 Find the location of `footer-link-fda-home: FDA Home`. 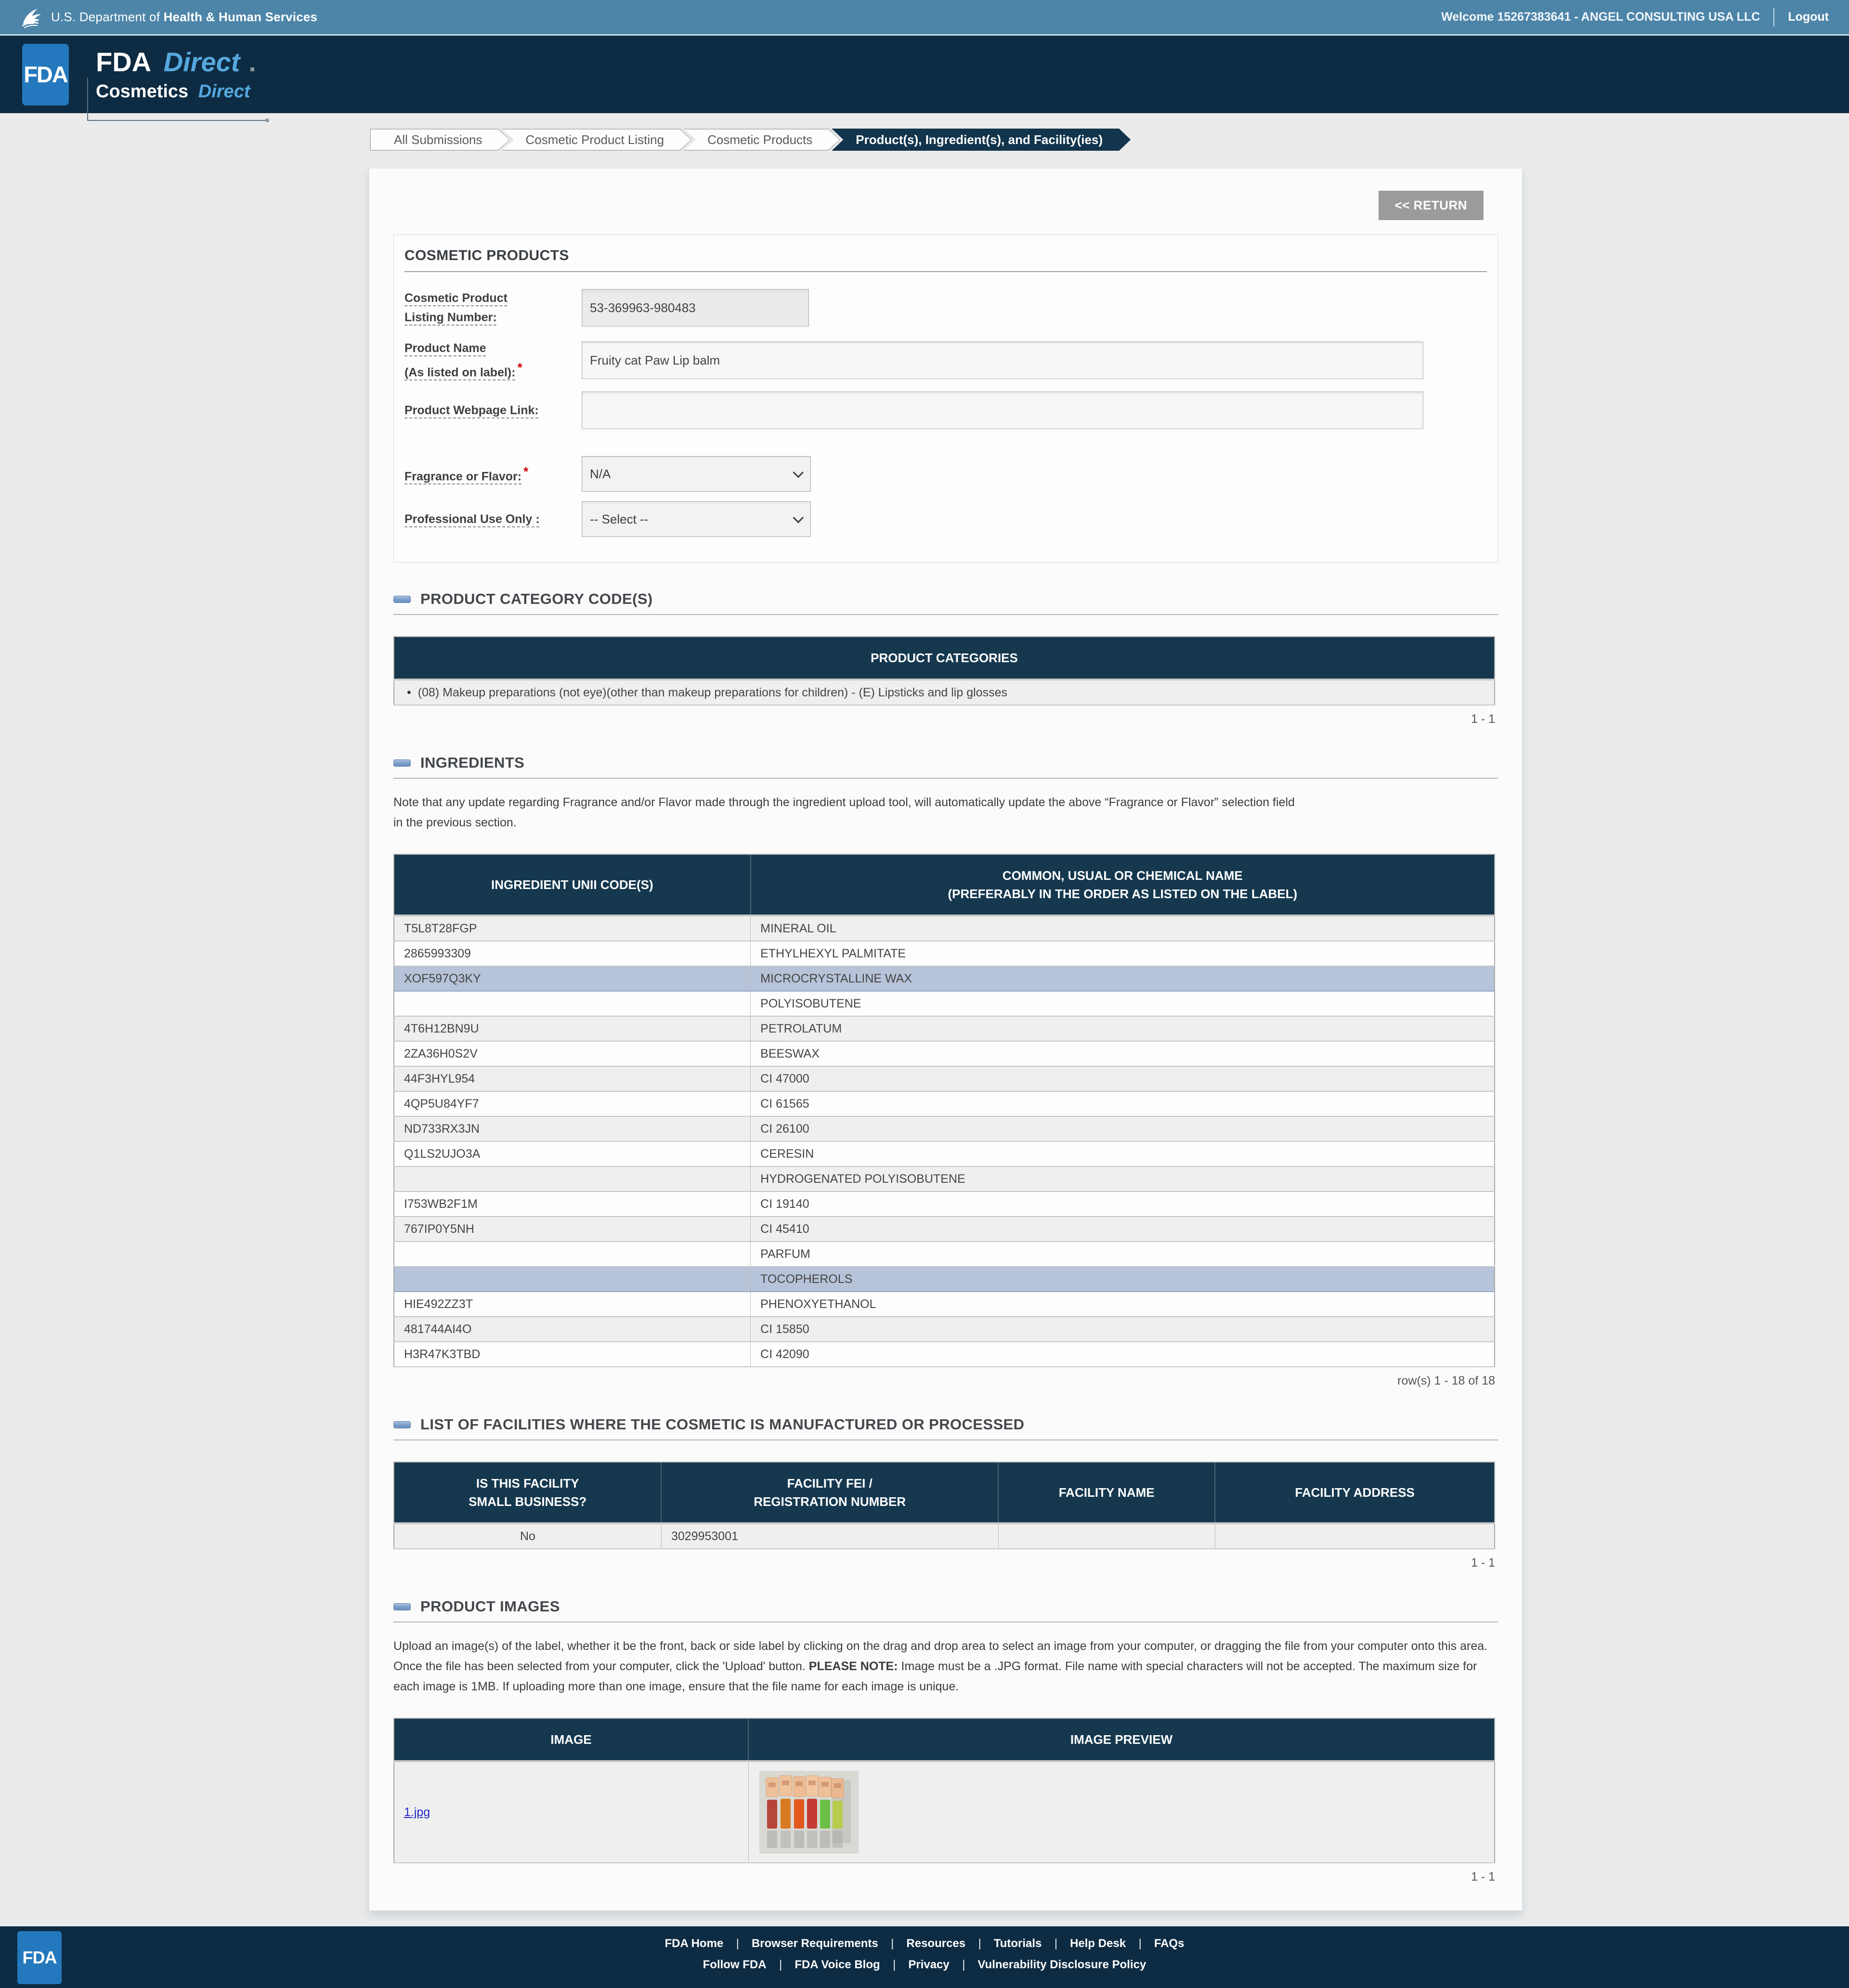

footer-link-fda-home: FDA Home is located at coordinates (693, 1943).